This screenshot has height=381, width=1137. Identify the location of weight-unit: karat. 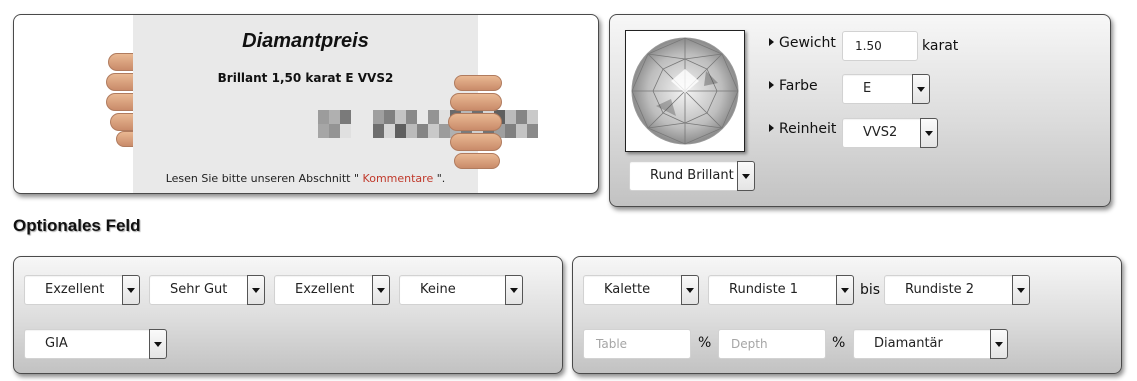
(940, 46).